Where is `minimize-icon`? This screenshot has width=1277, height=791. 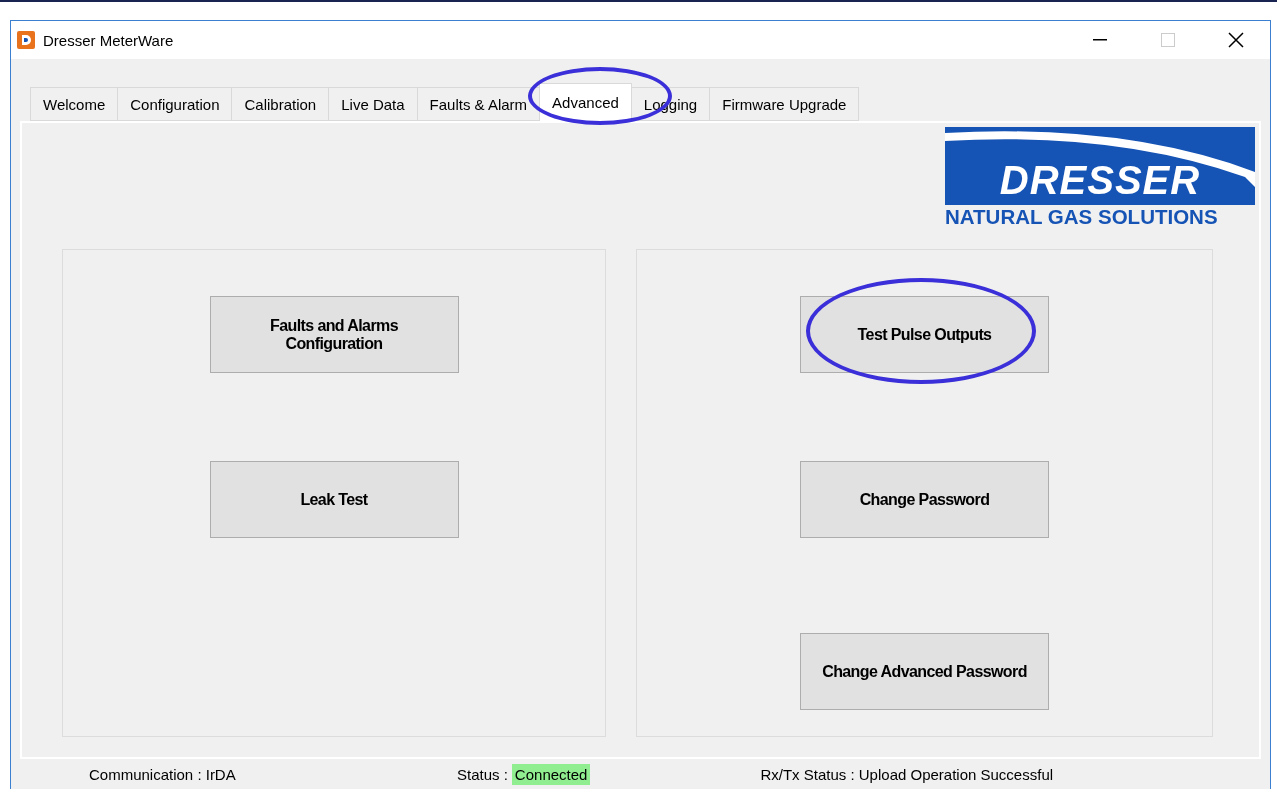 minimize-icon is located at coordinates (1100, 40).